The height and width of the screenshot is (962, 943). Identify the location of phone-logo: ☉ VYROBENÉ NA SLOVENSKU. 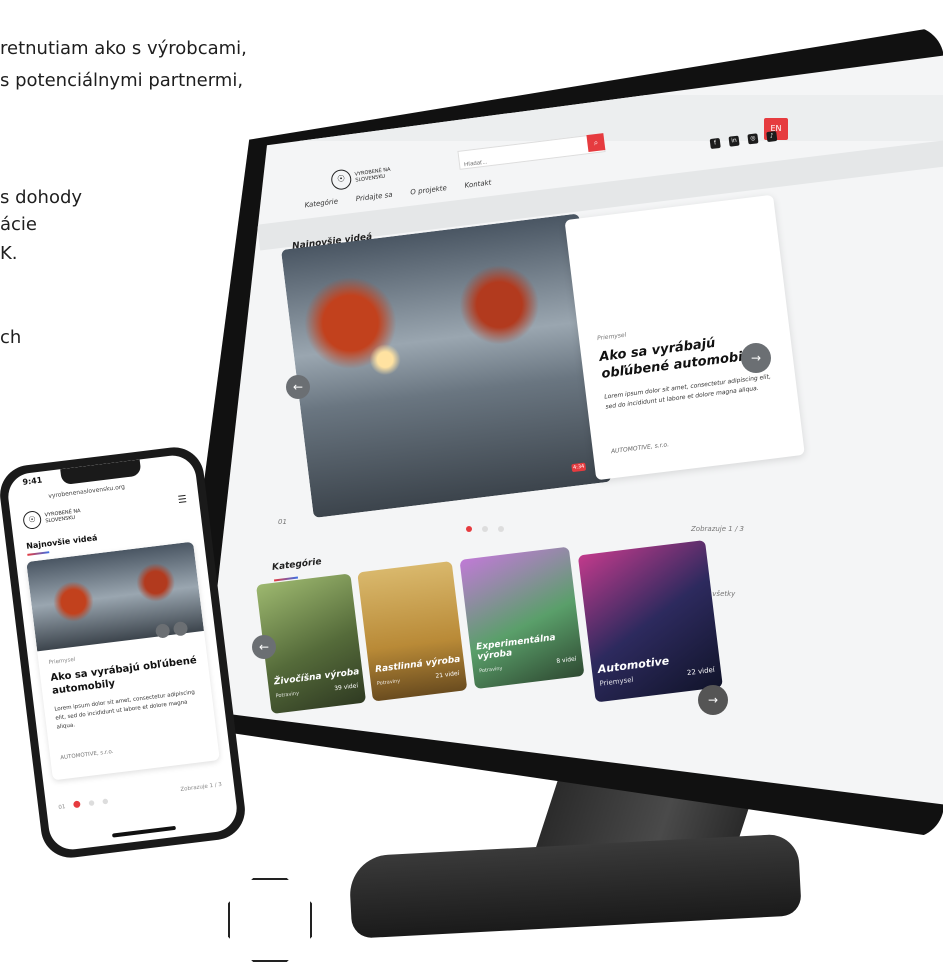
(58, 517).